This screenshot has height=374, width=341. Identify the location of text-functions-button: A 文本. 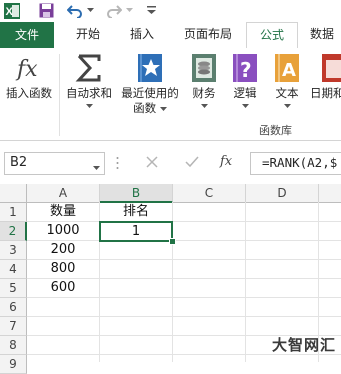
(287, 80).